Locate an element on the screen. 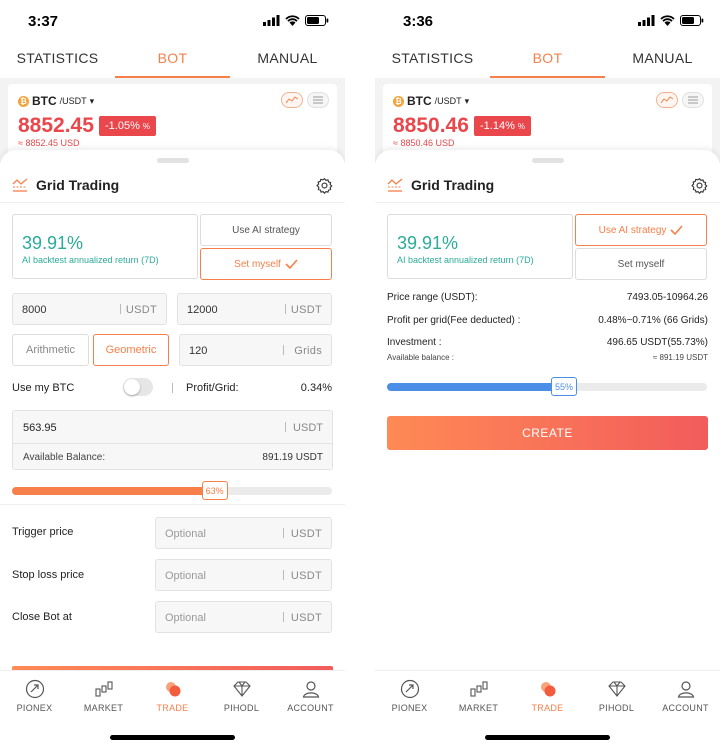 This screenshot has height=745, width=720. price-range-row: Price range (USDT): 7493.05-10964.26 is located at coordinates (547, 297).